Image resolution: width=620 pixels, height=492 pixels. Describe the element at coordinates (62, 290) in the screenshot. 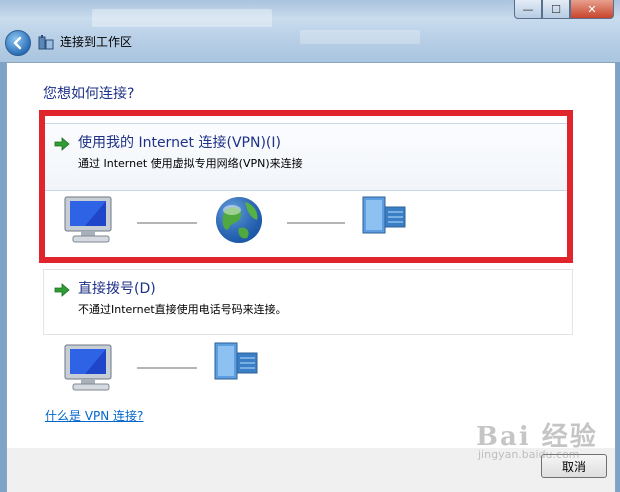

I see `green-arrow-icon` at that location.